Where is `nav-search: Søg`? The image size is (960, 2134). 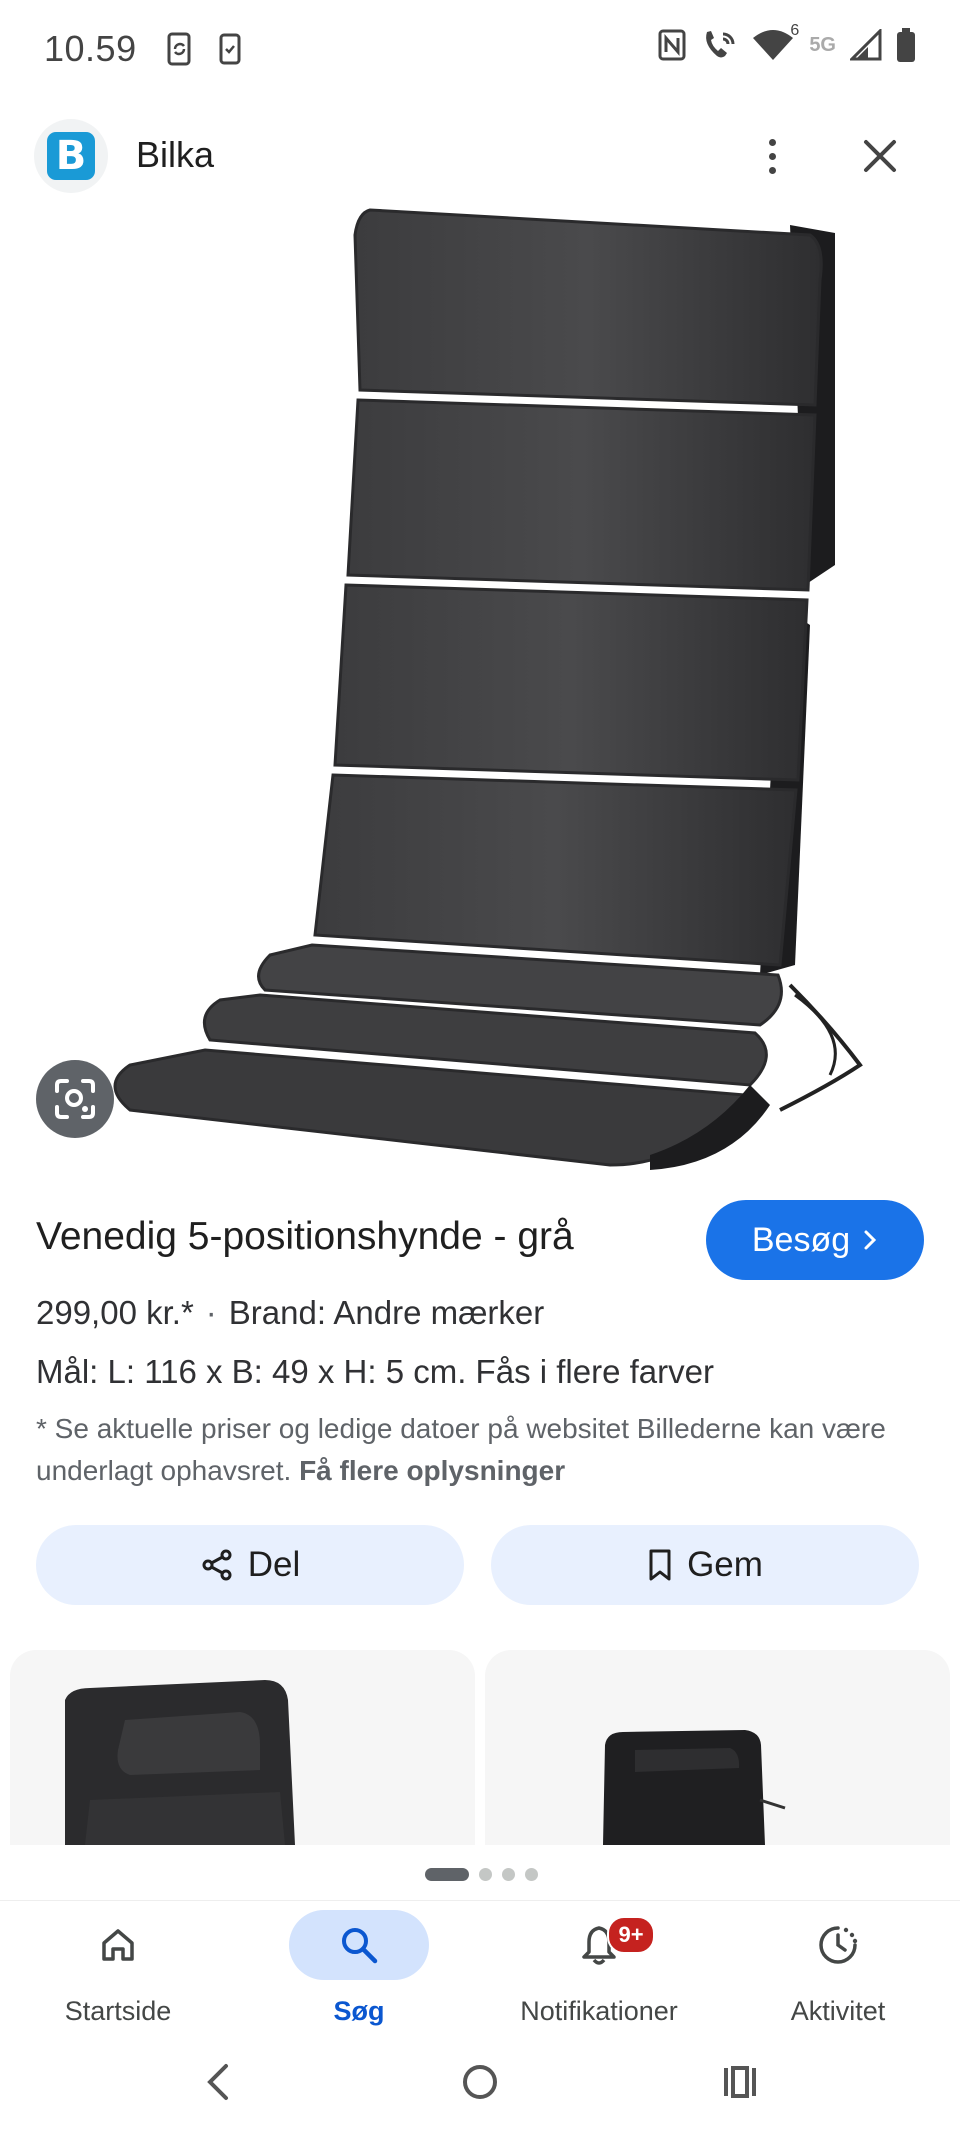
nav-search: Søg is located at coordinates (359, 1968).